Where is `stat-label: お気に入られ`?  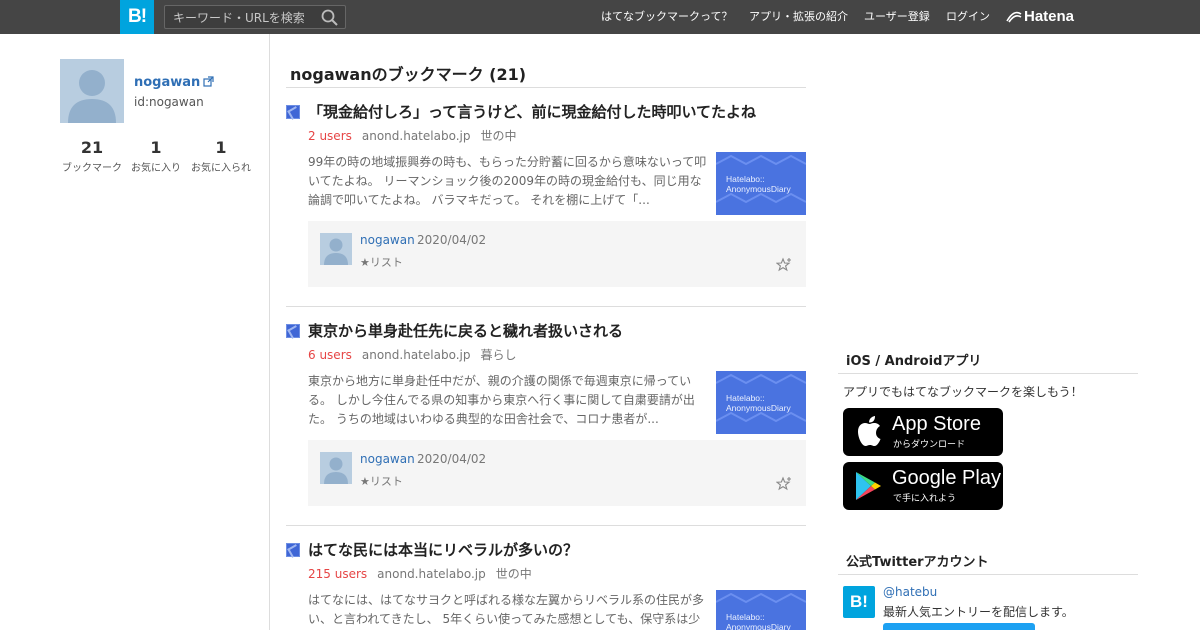
stat-label: お気に入られ is located at coordinates (221, 168).